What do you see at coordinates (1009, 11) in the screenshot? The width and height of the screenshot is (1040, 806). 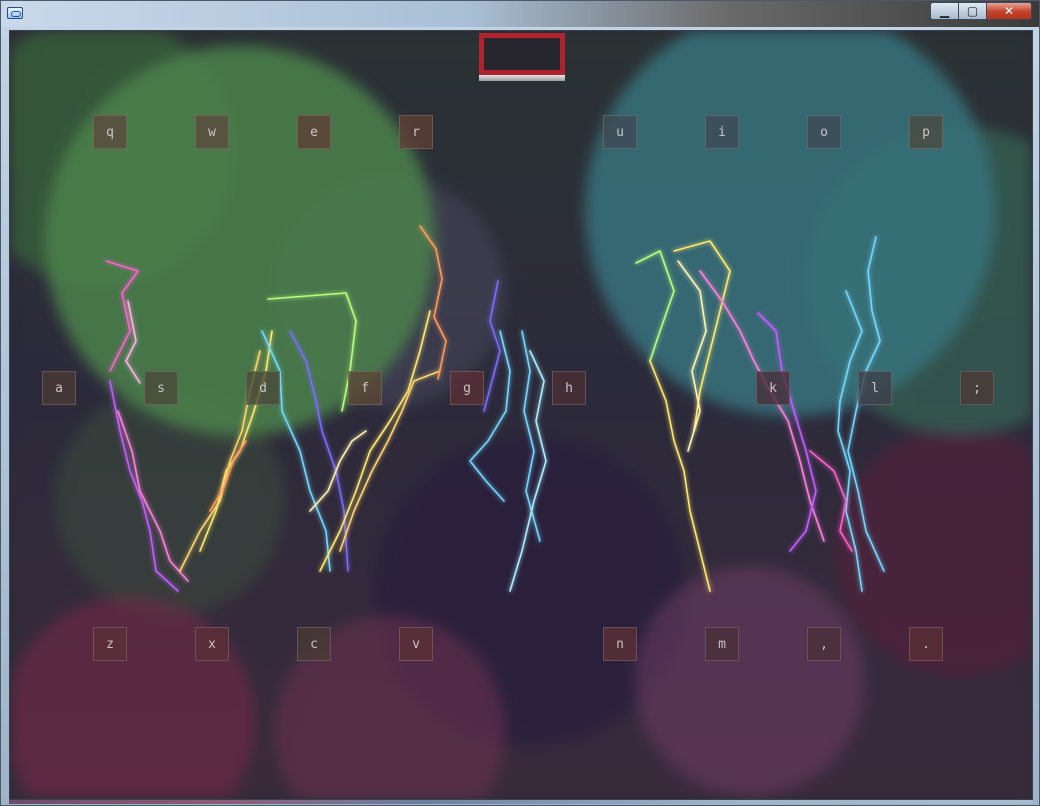 I see `close-button: ✕` at bounding box center [1009, 11].